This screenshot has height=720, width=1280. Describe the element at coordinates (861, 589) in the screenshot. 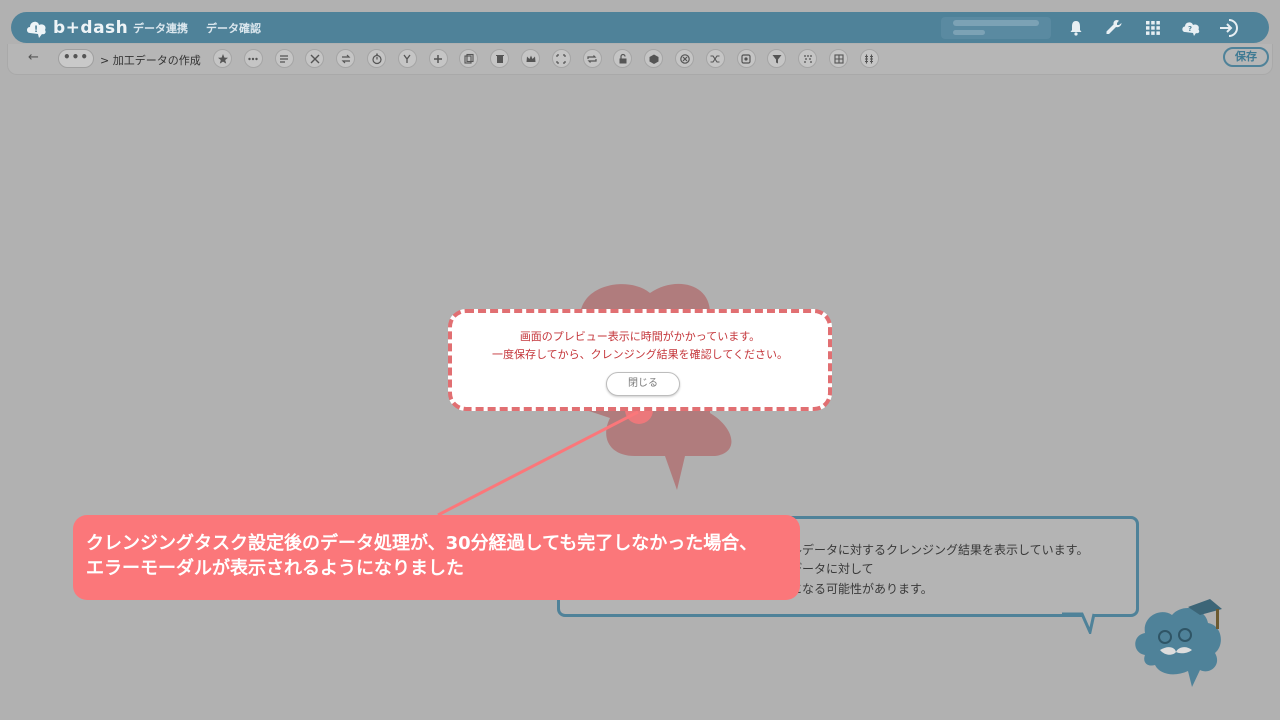

I see `panel-text-line3: になる可能性があります。` at that location.